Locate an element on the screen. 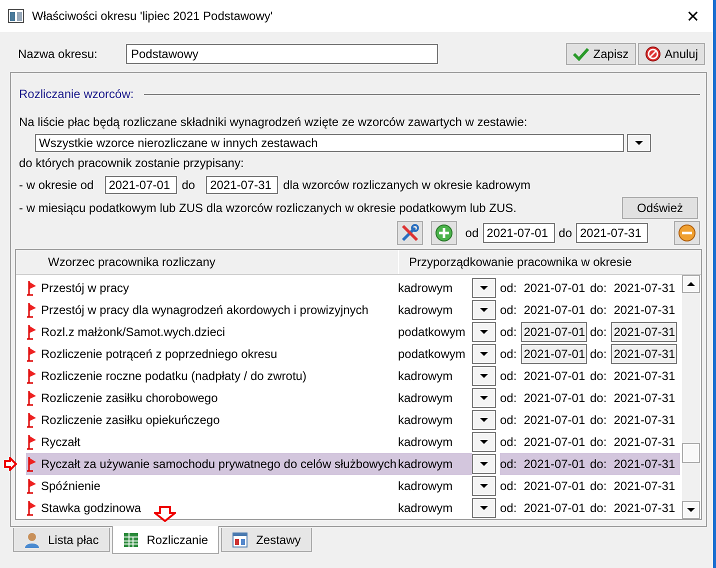 The height and width of the screenshot is (568, 716). assigned-text: do których pracownik zostanie przypisany: is located at coordinates (131, 163).